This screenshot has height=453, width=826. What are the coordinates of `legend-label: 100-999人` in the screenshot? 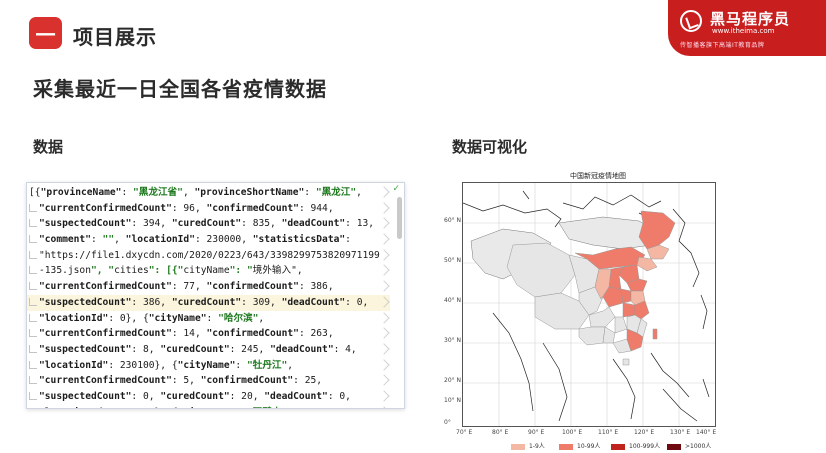 It's located at (645, 446).